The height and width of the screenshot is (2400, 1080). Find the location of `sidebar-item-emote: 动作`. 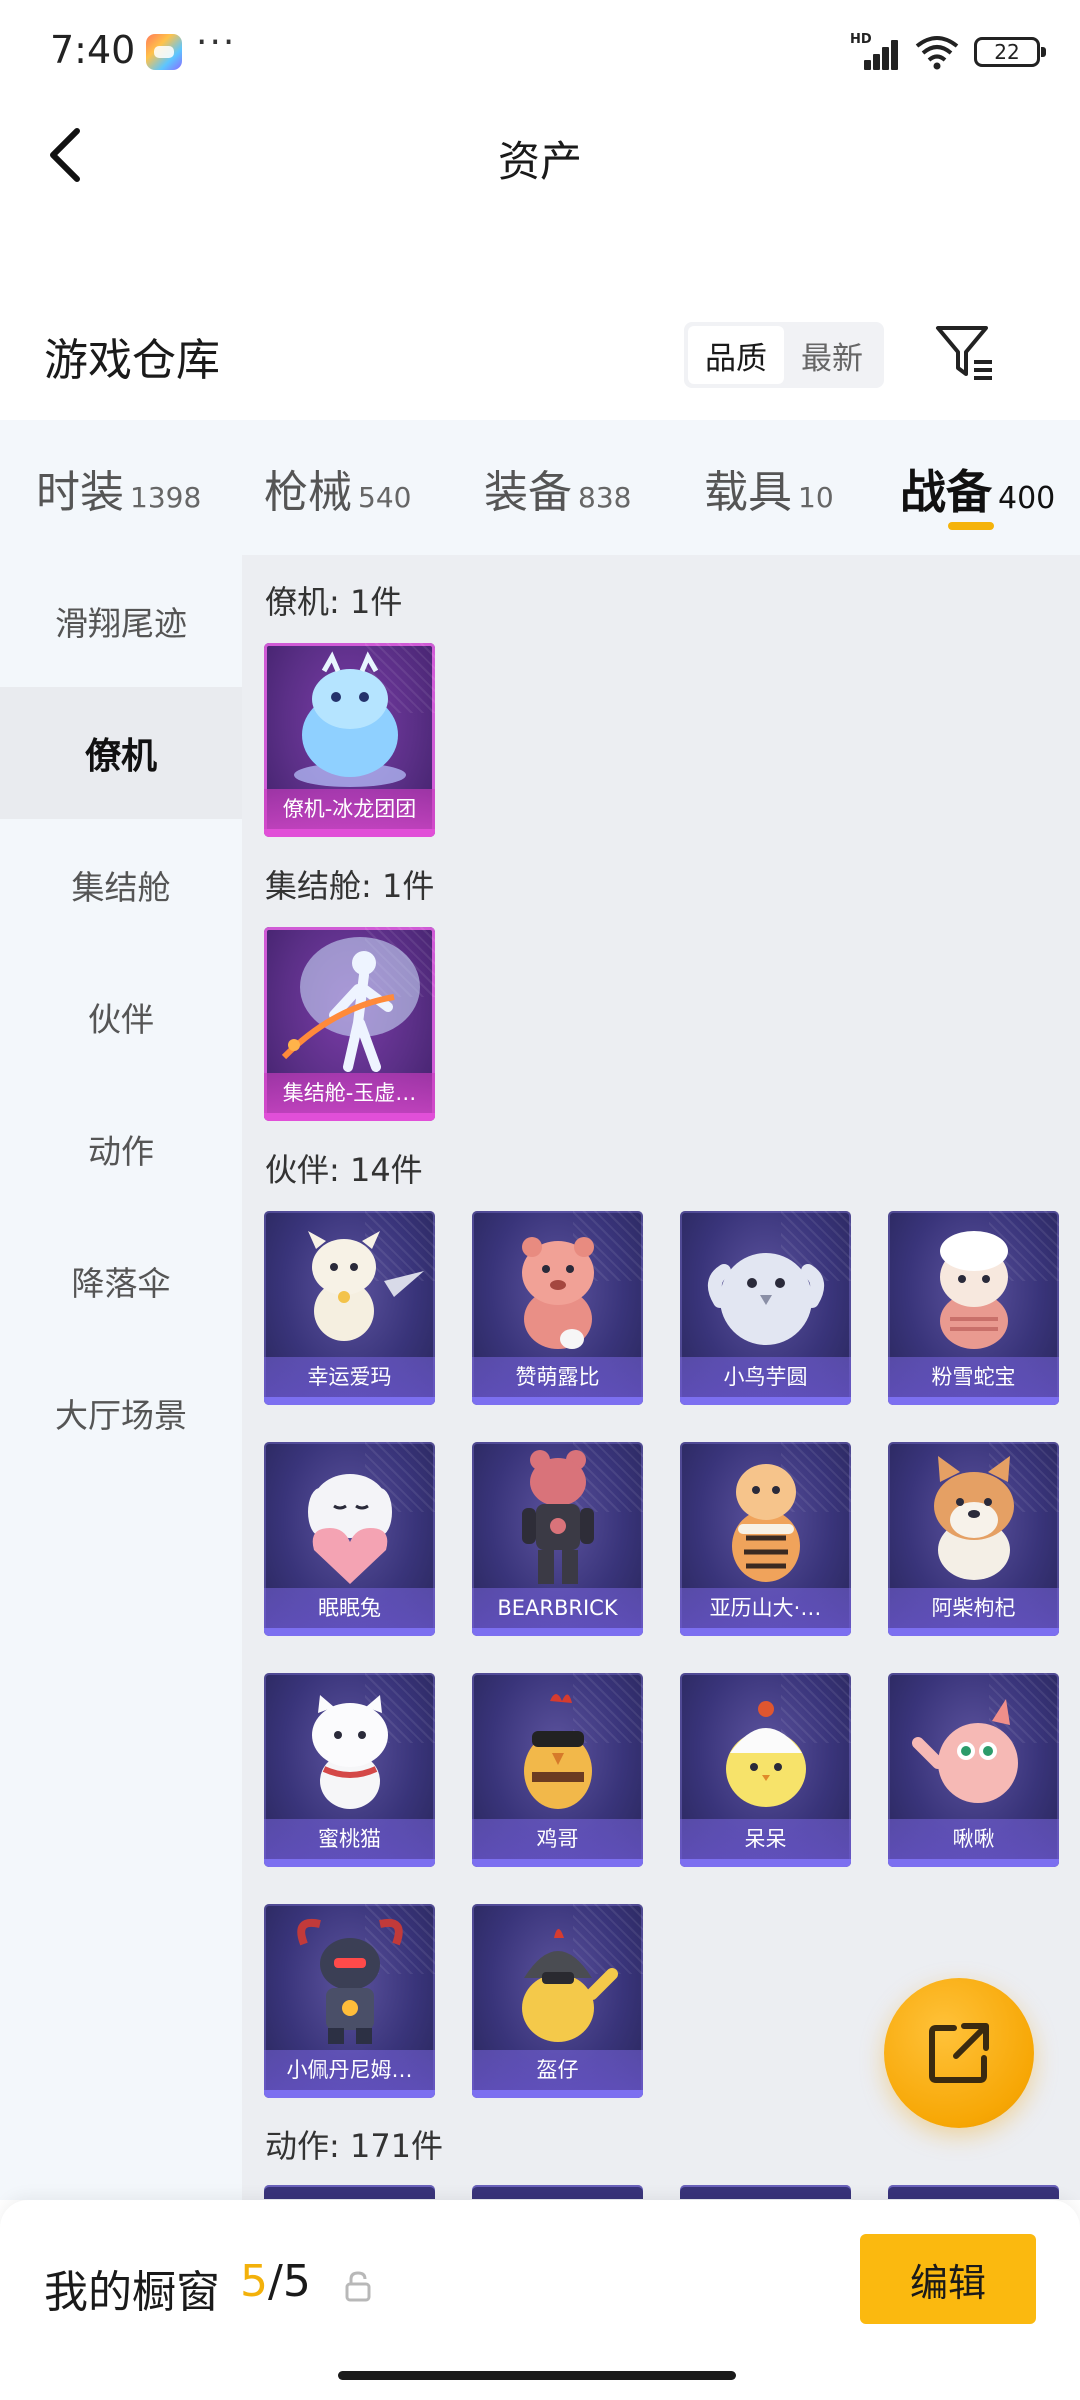

sidebar-item-emote: 动作 is located at coordinates (121, 1149).